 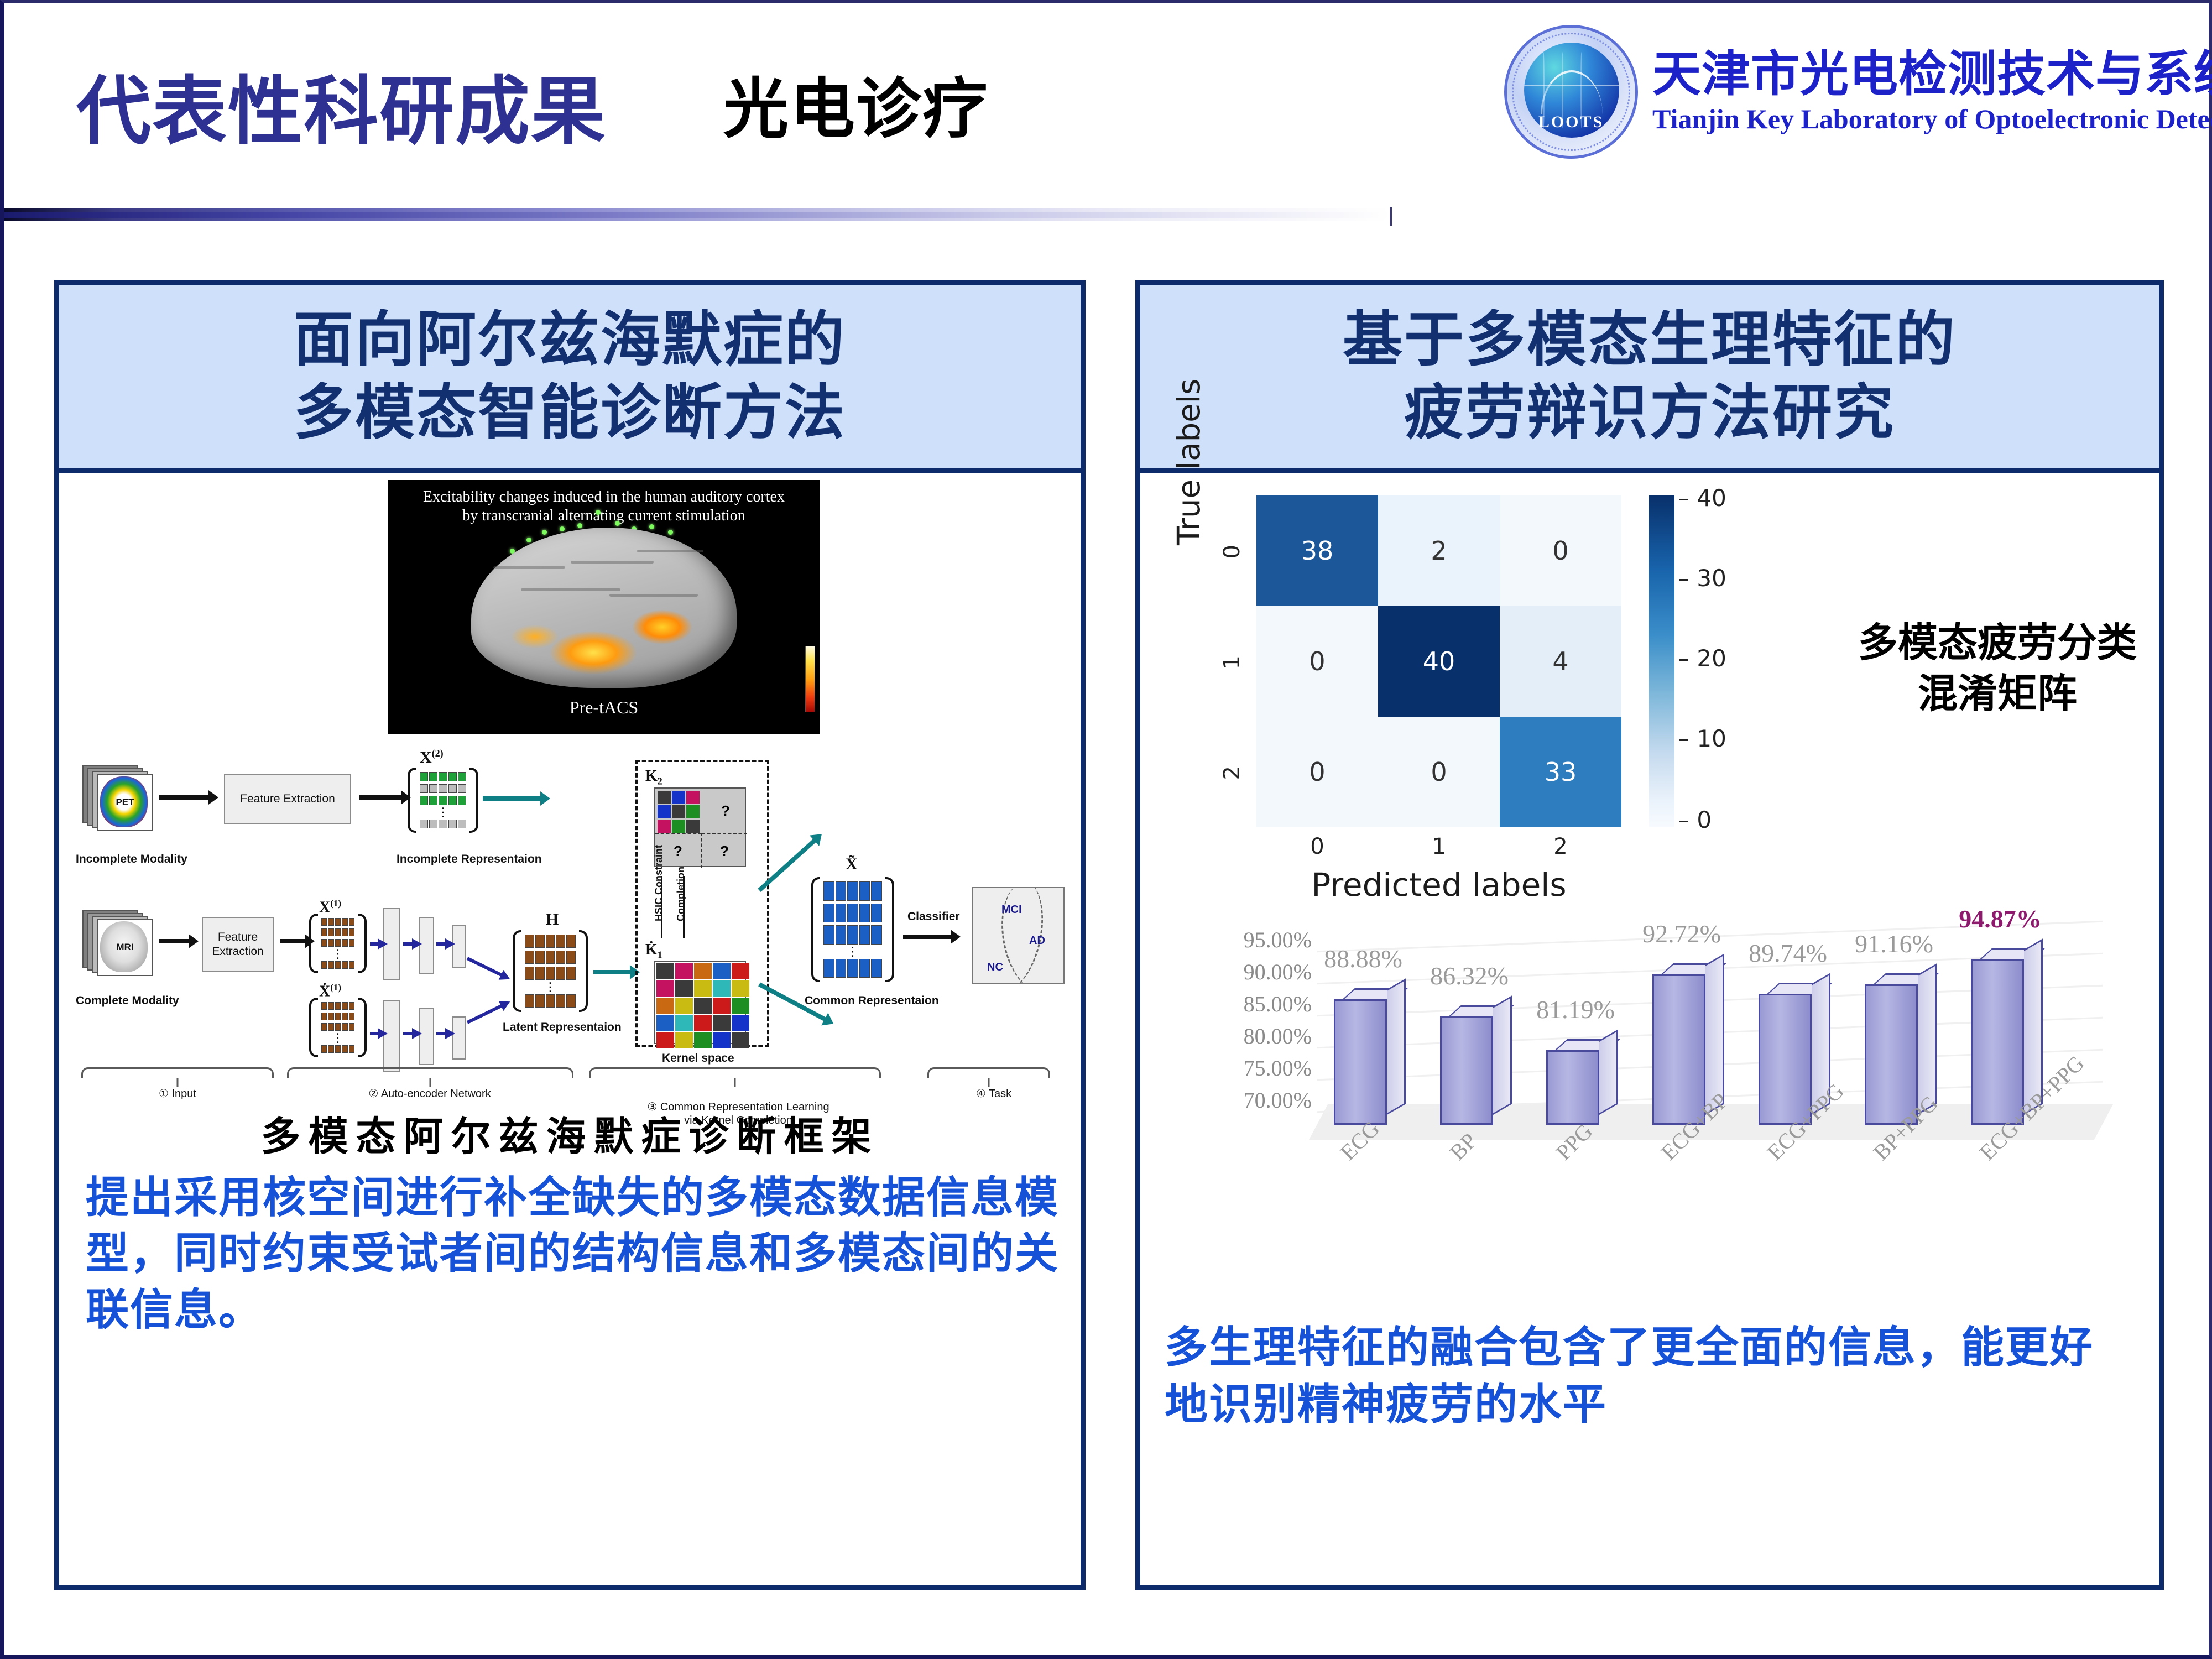 What do you see at coordinates (1649, 376) in the screenshot?
I see `right-panel-header: 基于多模态生理特征的 疲劳辩识方法研究` at bounding box center [1649, 376].